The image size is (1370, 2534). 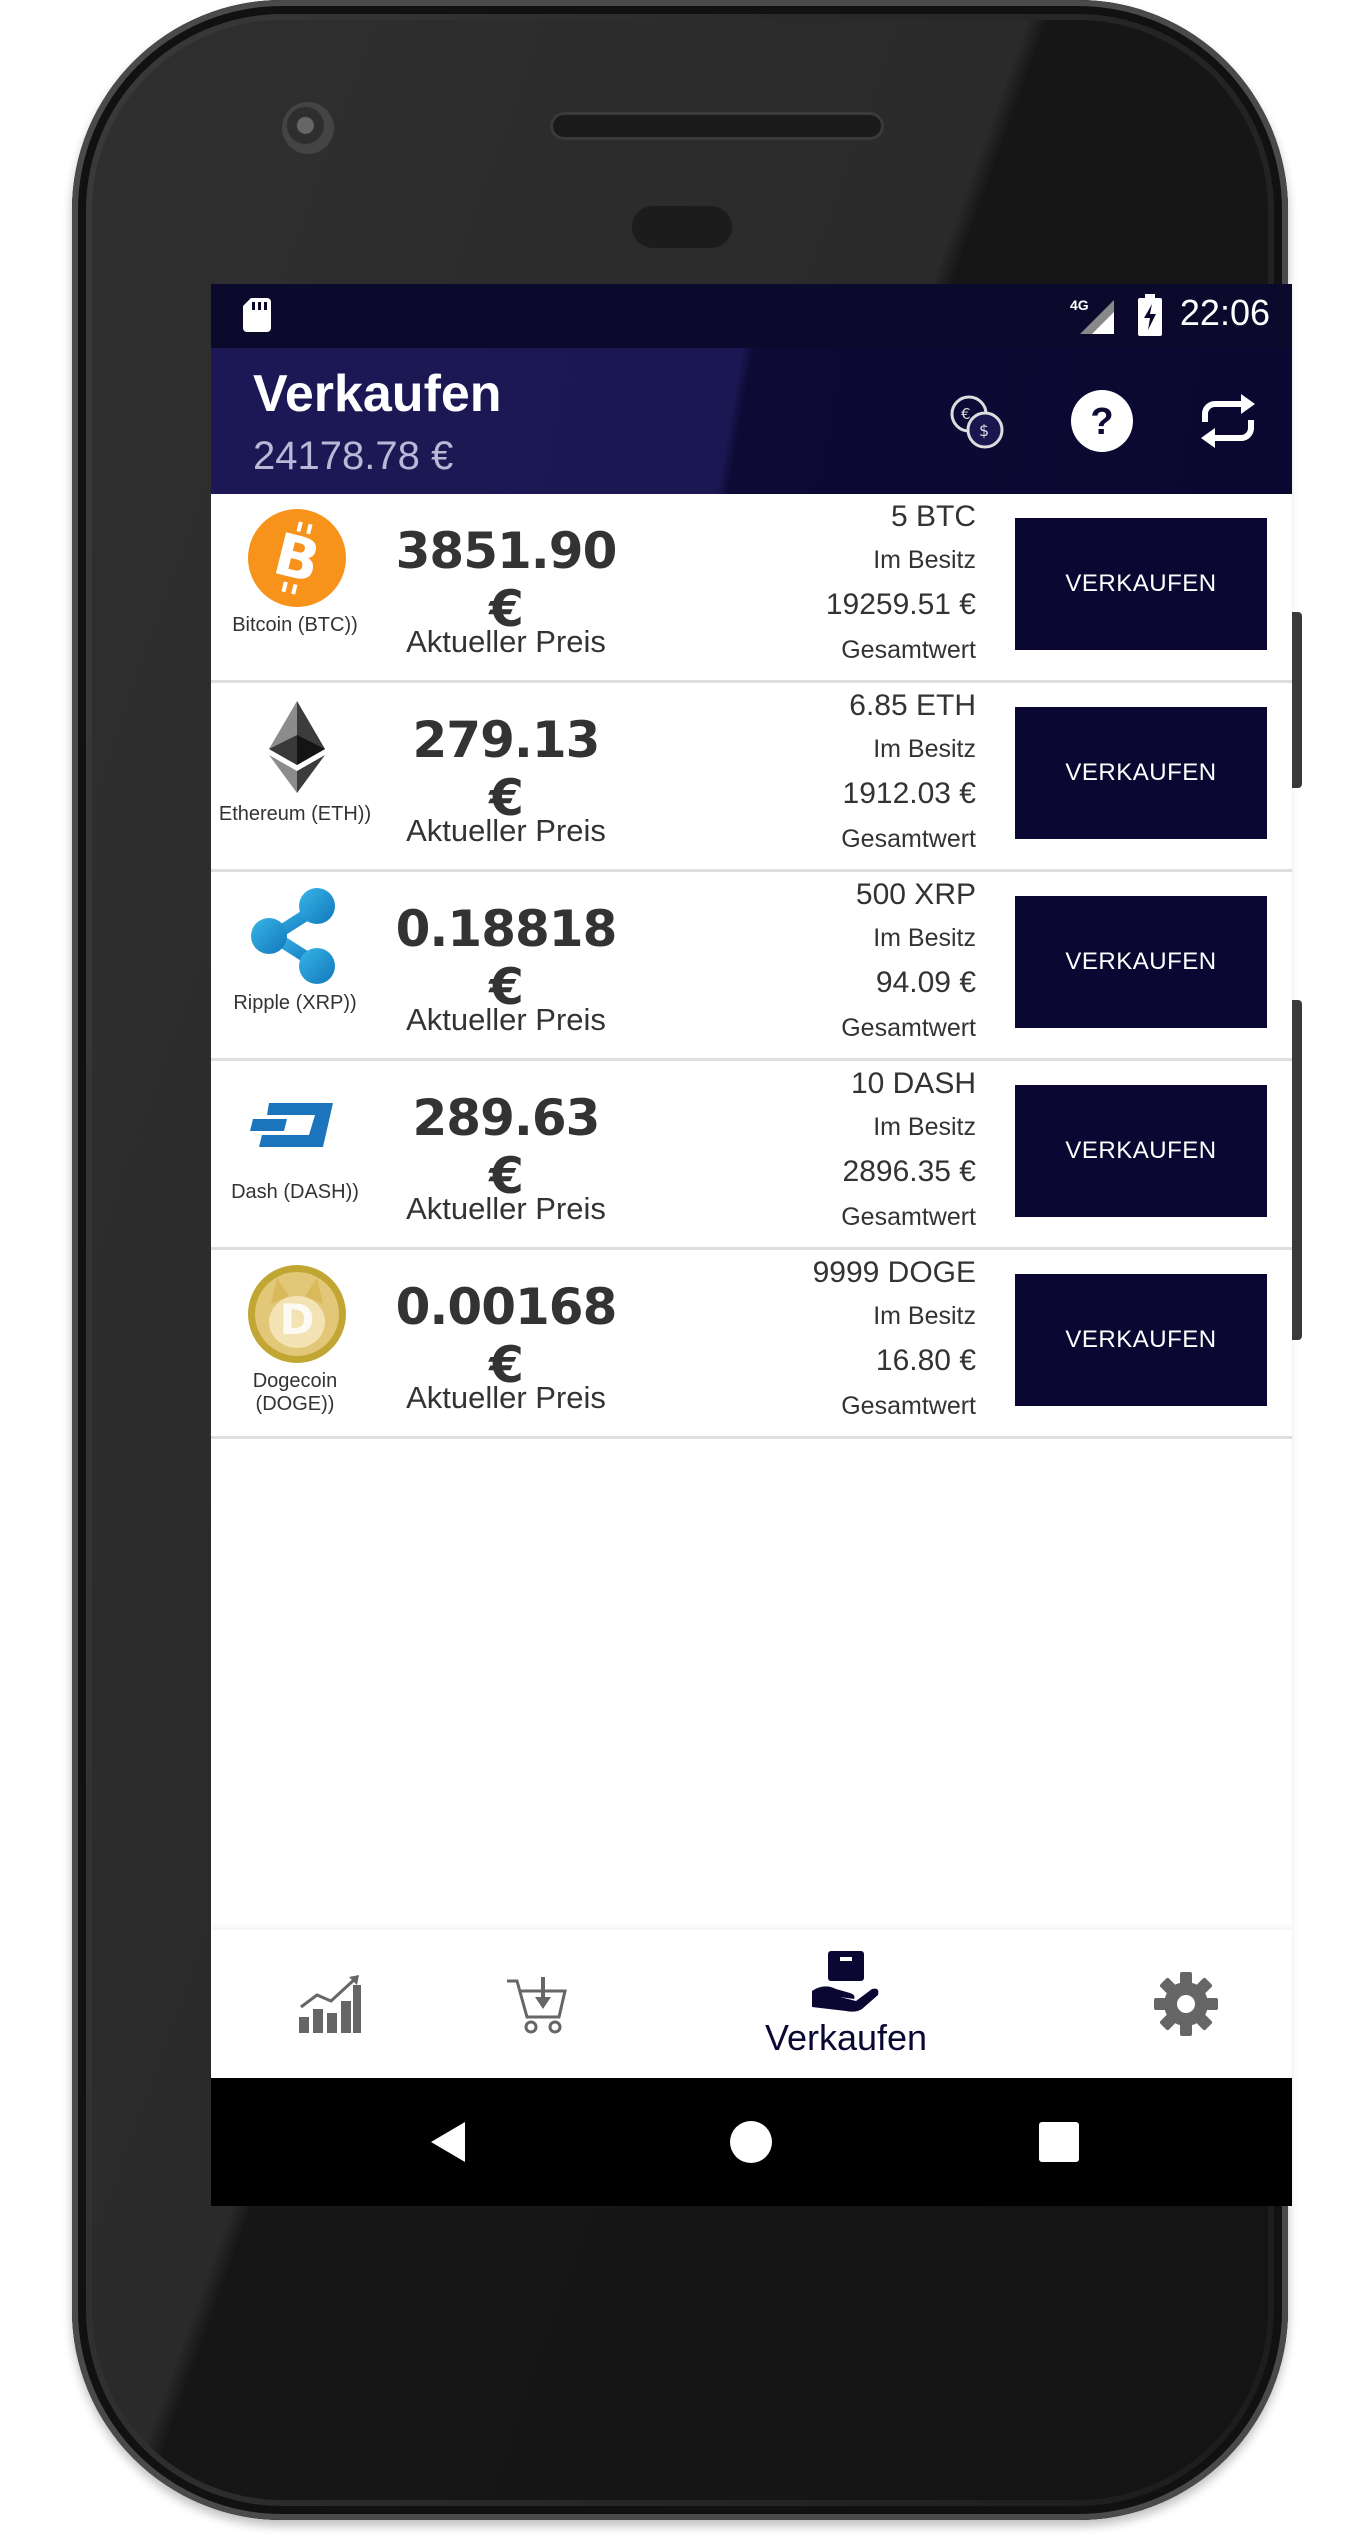 I want to click on bottom-navigation: Verkaufen, so click(x=751, y=2004).